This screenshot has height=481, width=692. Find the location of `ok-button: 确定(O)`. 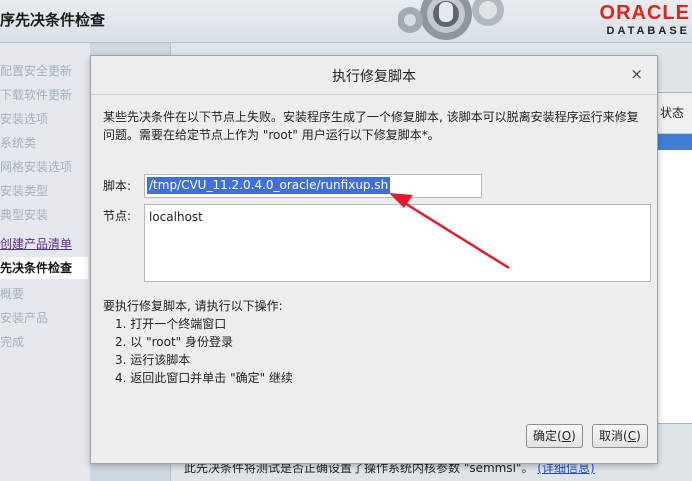

ok-button: 确定(O) is located at coordinates (554, 436).